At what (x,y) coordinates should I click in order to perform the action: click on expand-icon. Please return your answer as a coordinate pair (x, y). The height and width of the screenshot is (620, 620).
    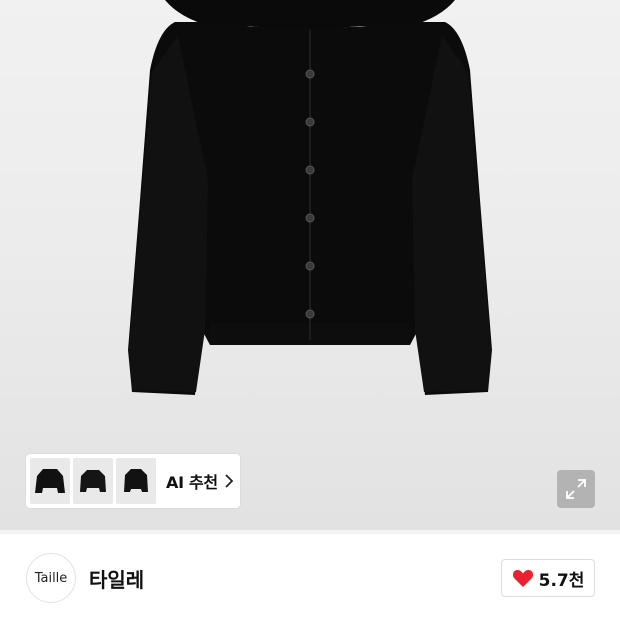
    Looking at the image, I should click on (576, 489).